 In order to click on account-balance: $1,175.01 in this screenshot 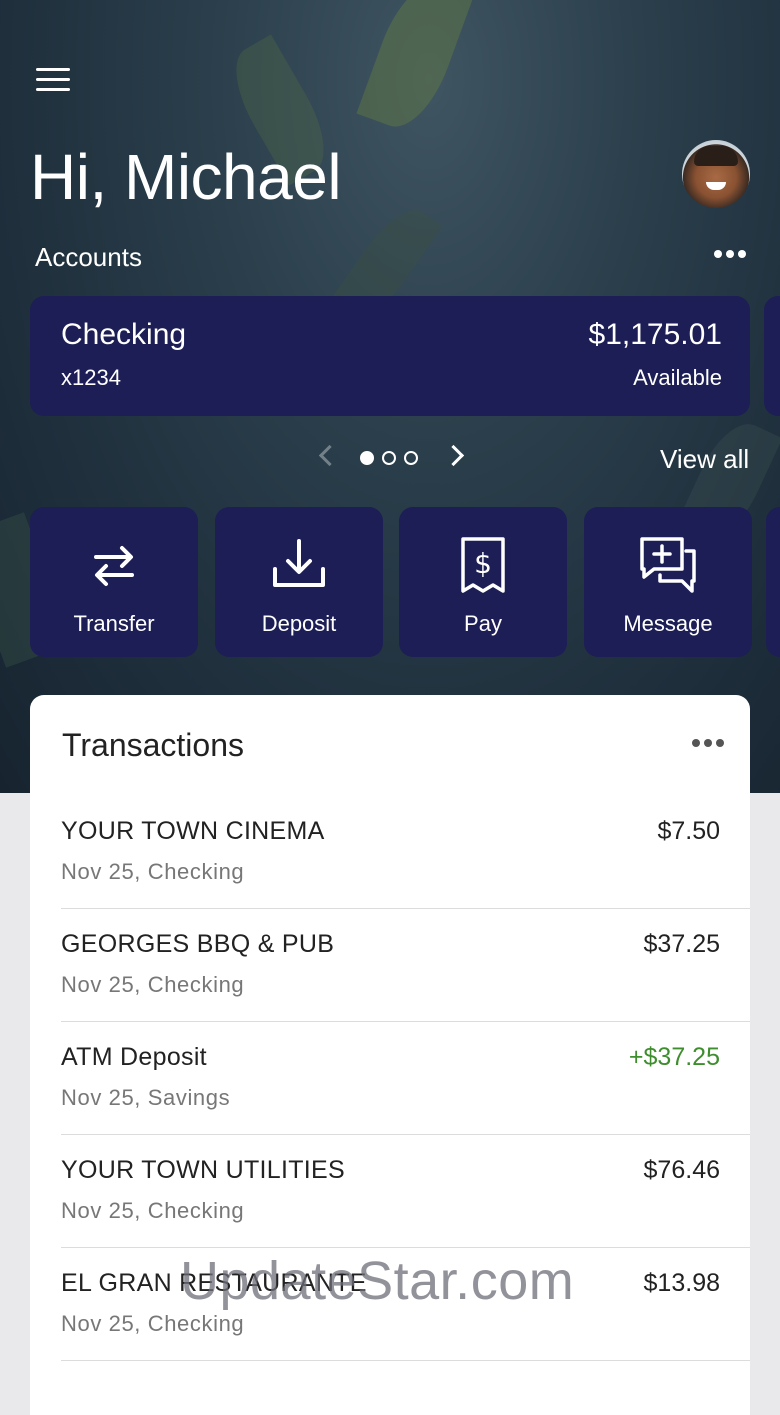, I will do `click(655, 334)`.